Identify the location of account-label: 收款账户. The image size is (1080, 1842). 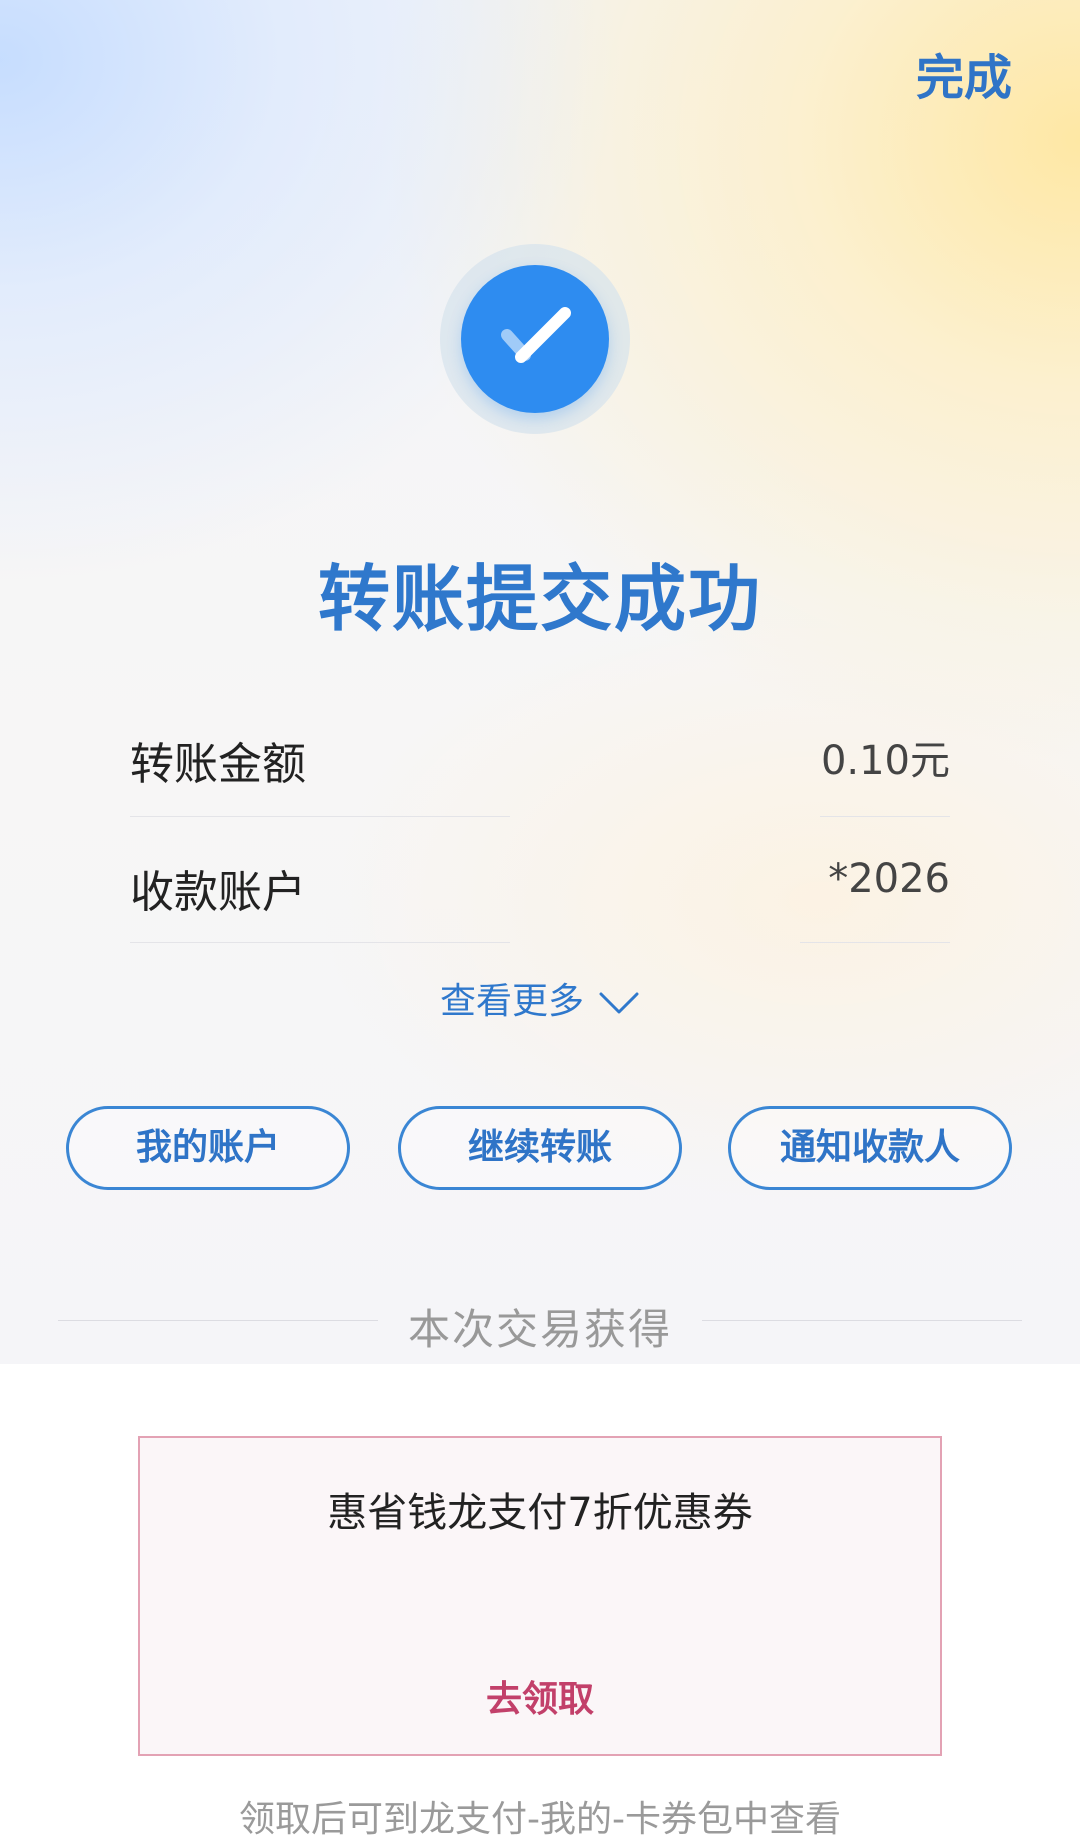
(218, 892).